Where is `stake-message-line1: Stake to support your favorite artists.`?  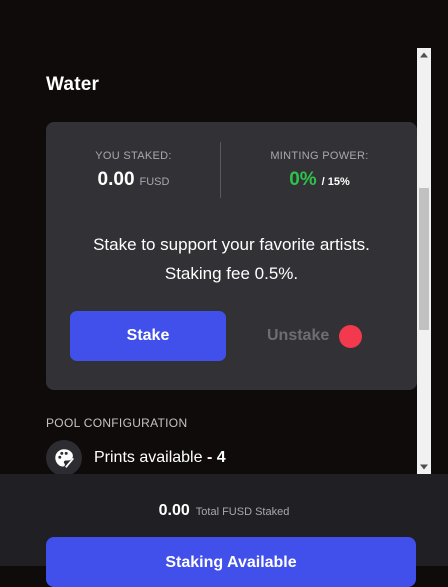
stake-message-line1: Stake to support your favorite artists. is located at coordinates (231, 244).